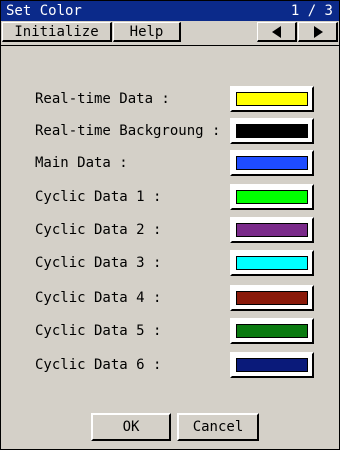 The image size is (340, 450). I want to click on realtime-background-color-button, so click(272, 131).